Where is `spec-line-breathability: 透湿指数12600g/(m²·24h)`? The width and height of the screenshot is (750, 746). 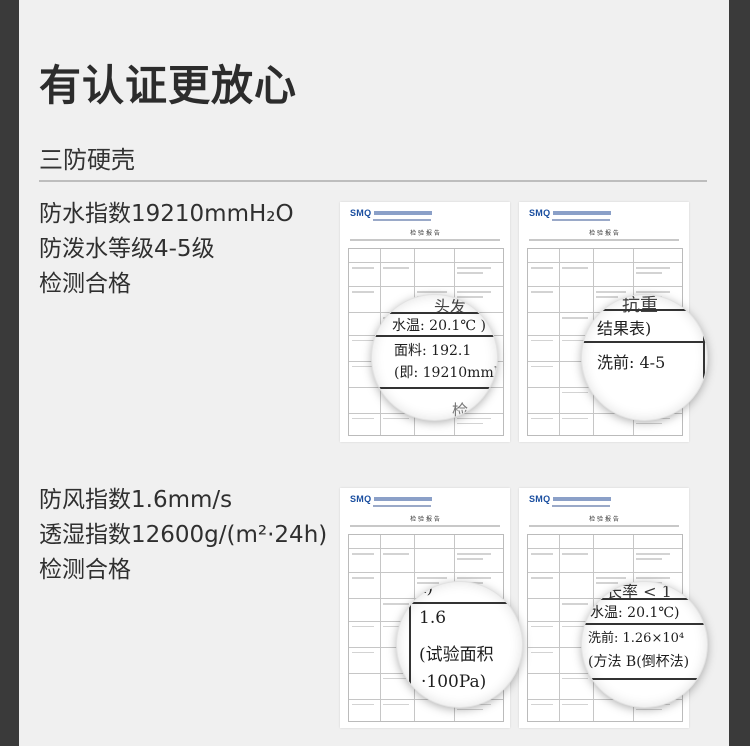
spec-line-breathability: 透湿指数12600g/(m²·24h) is located at coordinates (183, 535).